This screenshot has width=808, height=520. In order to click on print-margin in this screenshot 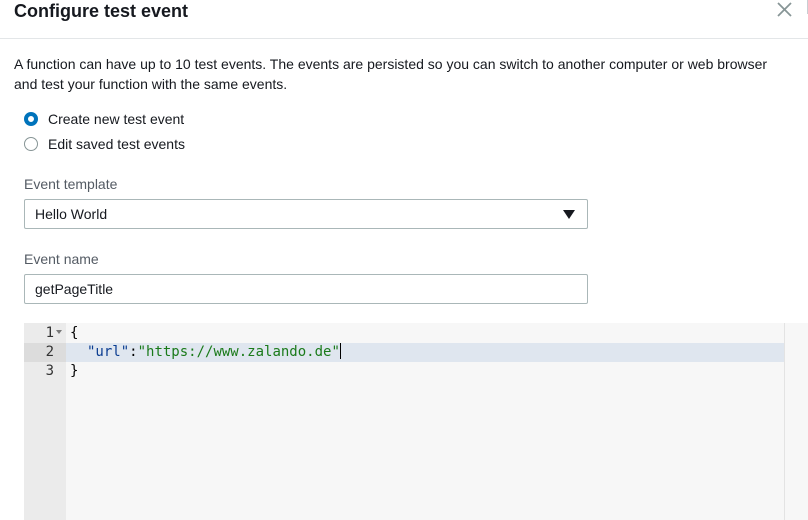, I will do `click(784, 421)`.